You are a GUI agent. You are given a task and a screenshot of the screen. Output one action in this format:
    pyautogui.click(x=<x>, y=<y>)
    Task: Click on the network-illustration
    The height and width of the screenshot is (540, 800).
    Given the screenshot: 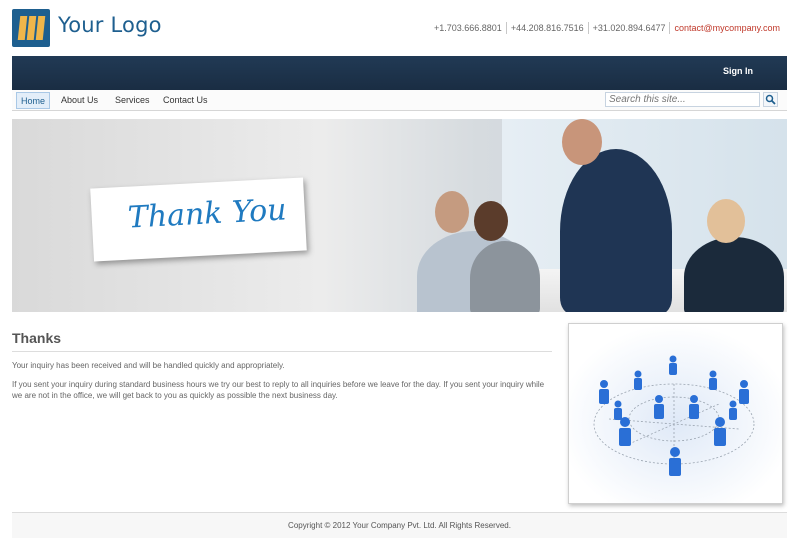 What is the action you would take?
    pyautogui.click(x=675, y=413)
    